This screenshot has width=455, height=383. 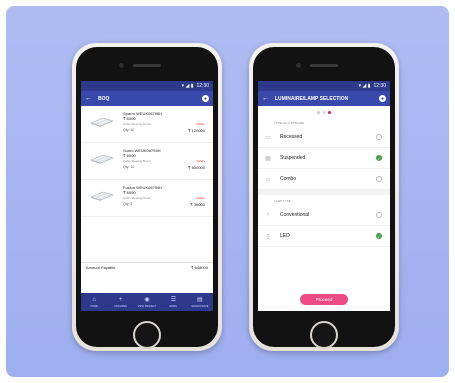 What do you see at coordinates (196, 167) in the screenshot?
I see `item-total: ₹ 600000` at bounding box center [196, 167].